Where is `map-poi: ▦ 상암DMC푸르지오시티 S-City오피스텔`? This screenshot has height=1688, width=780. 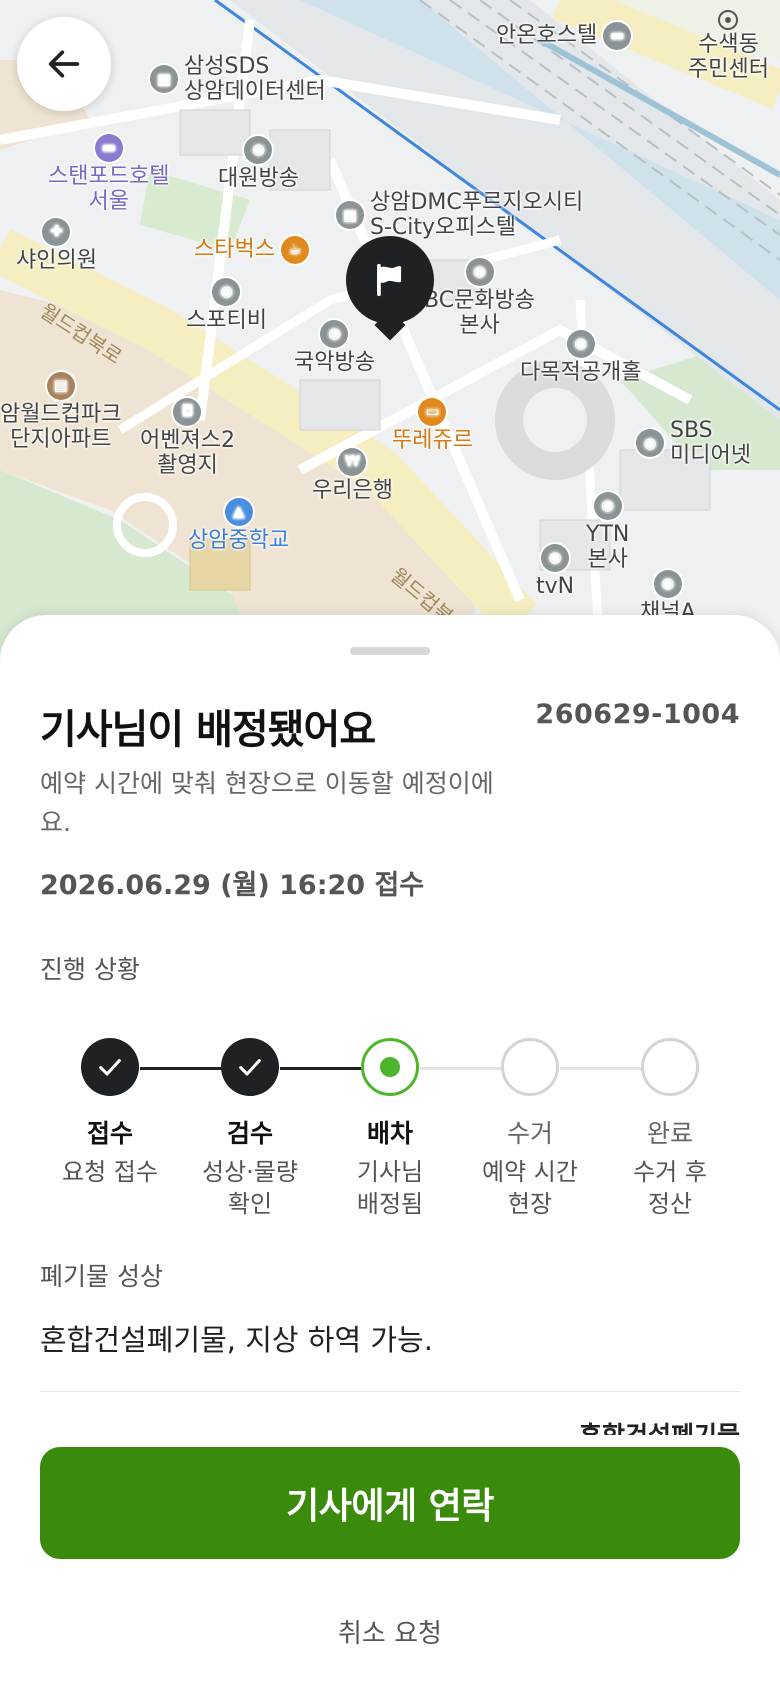 map-poi: ▦ 상암DMC푸르지오시티 S-City오피스텔 is located at coordinates (459, 215).